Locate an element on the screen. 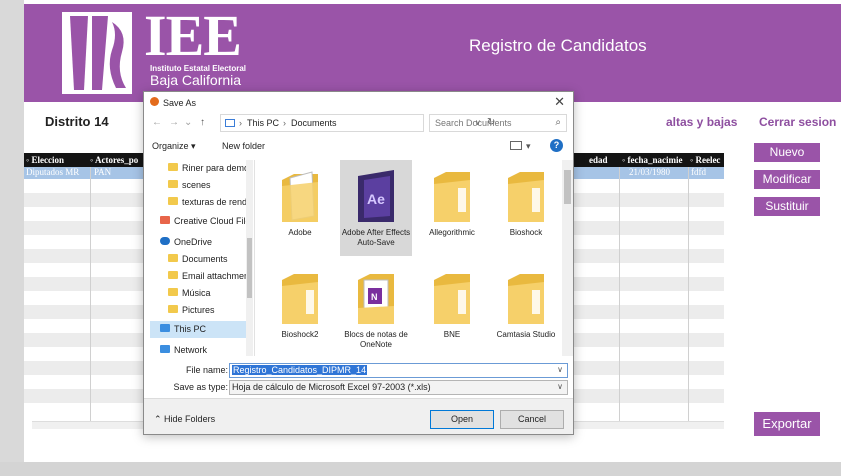  file-item-allegorithmic: Allegorithmic is located at coordinates (452, 208).